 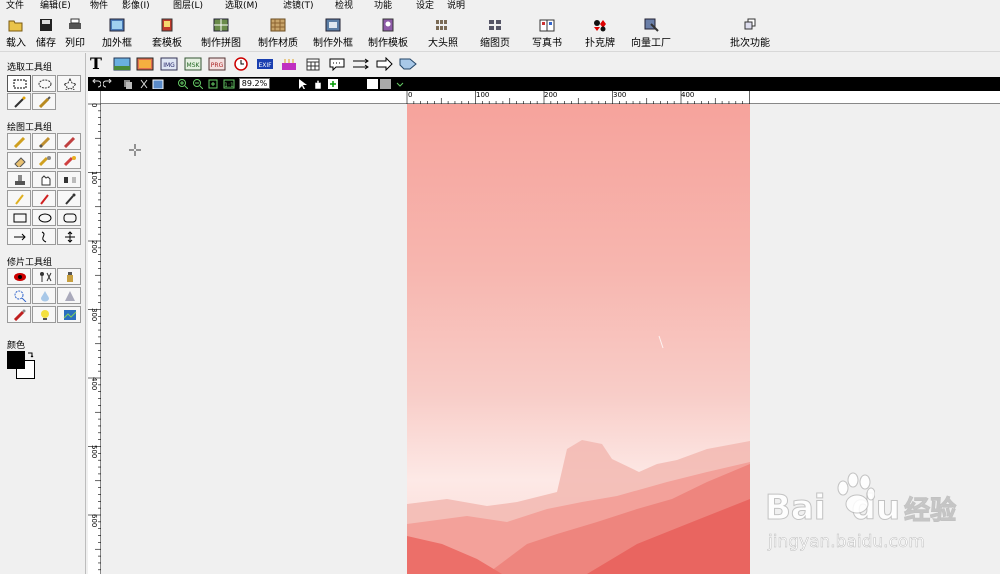 What do you see at coordinates (298, 6) in the screenshot?
I see `menu-filter: 滤镜(T)` at bounding box center [298, 6].